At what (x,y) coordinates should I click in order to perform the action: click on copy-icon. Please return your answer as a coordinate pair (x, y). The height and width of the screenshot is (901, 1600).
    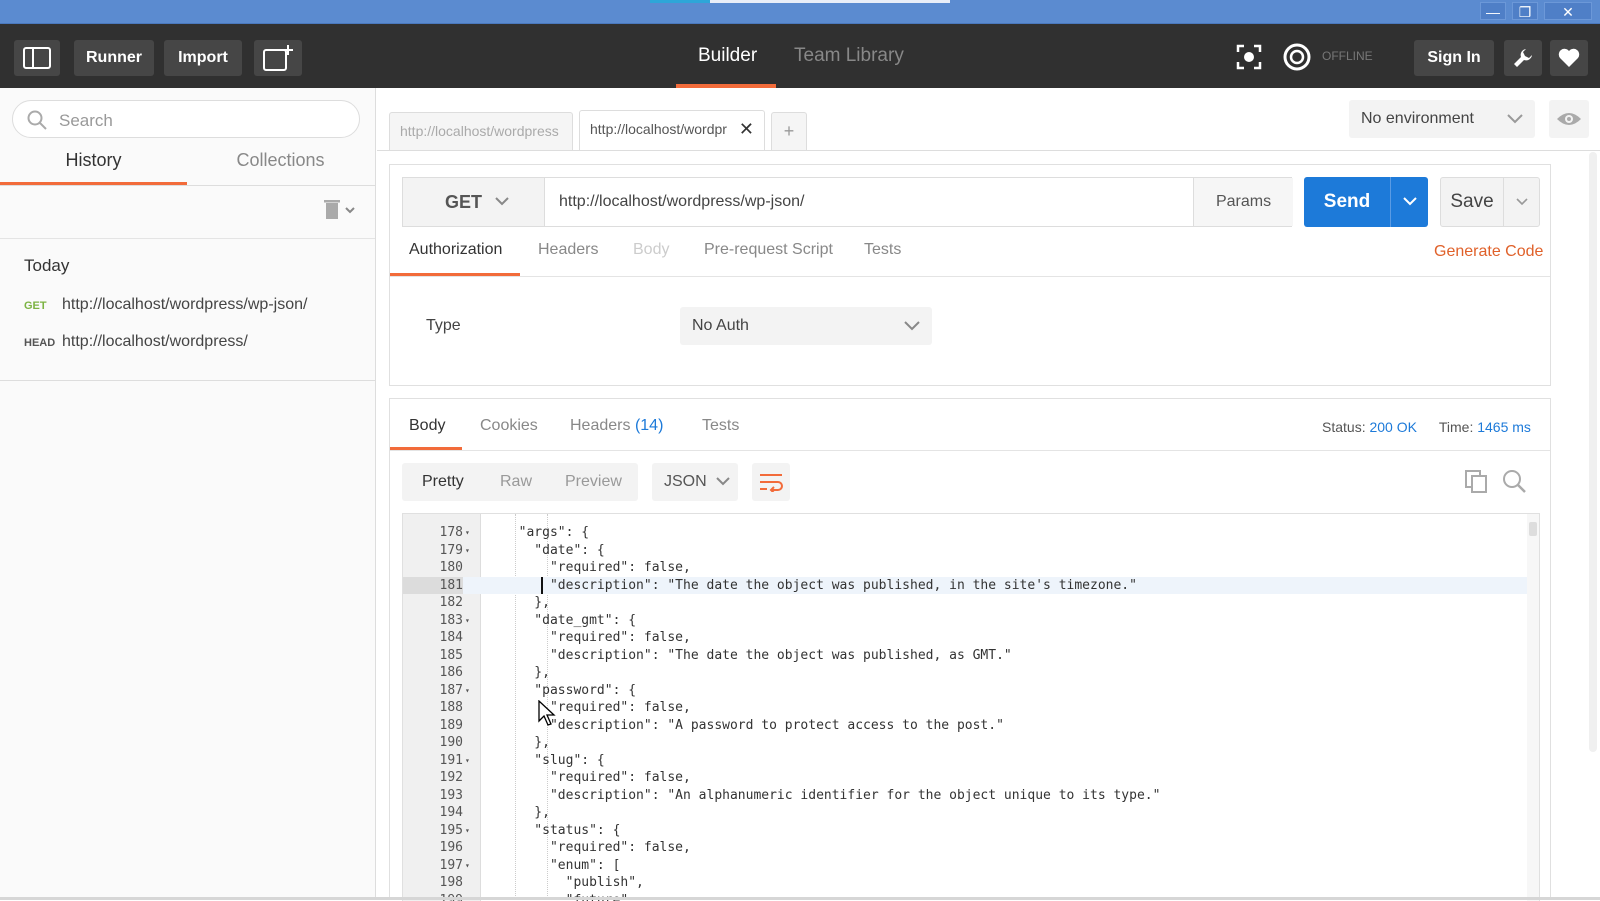
    Looking at the image, I should click on (1476, 481).